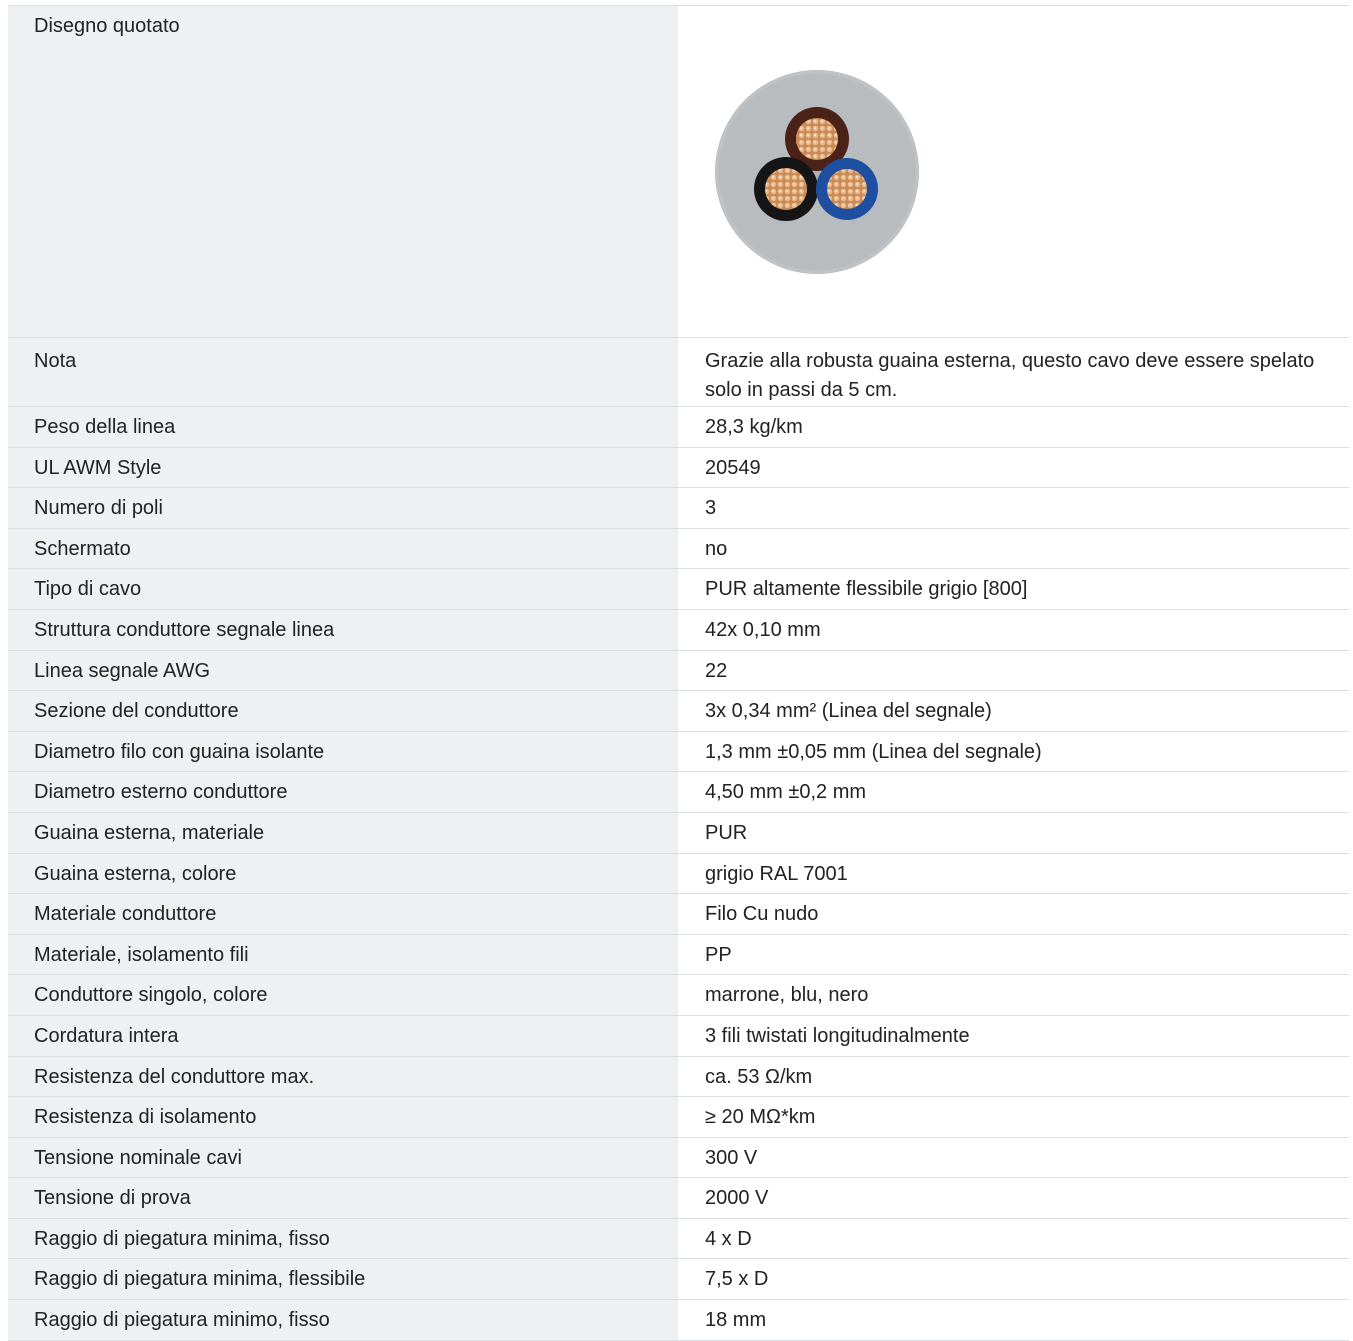 The image size is (1353, 1341). What do you see at coordinates (343, 832) in the screenshot?
I see `spec-label: Guaina esterna, materiale` at bounding box center [343, 832].